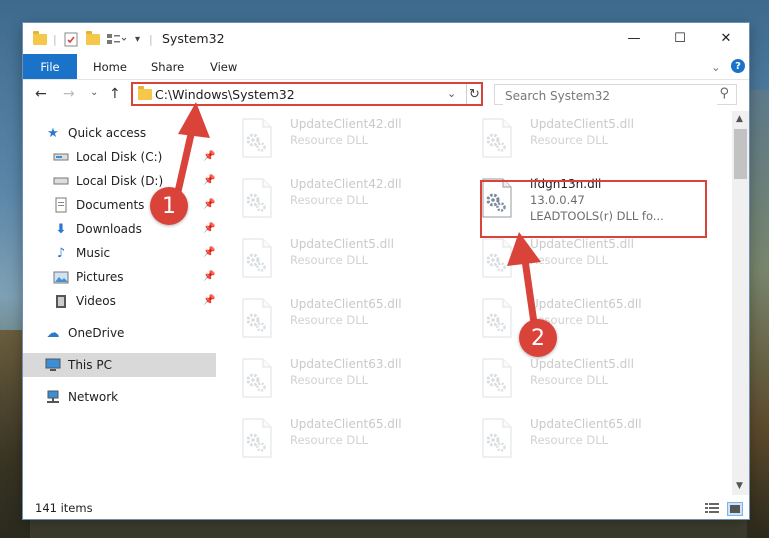 The height and width of the screenshot is (538, 769). I want to click on sidebar-item-label: This PC, so click(90, 365).